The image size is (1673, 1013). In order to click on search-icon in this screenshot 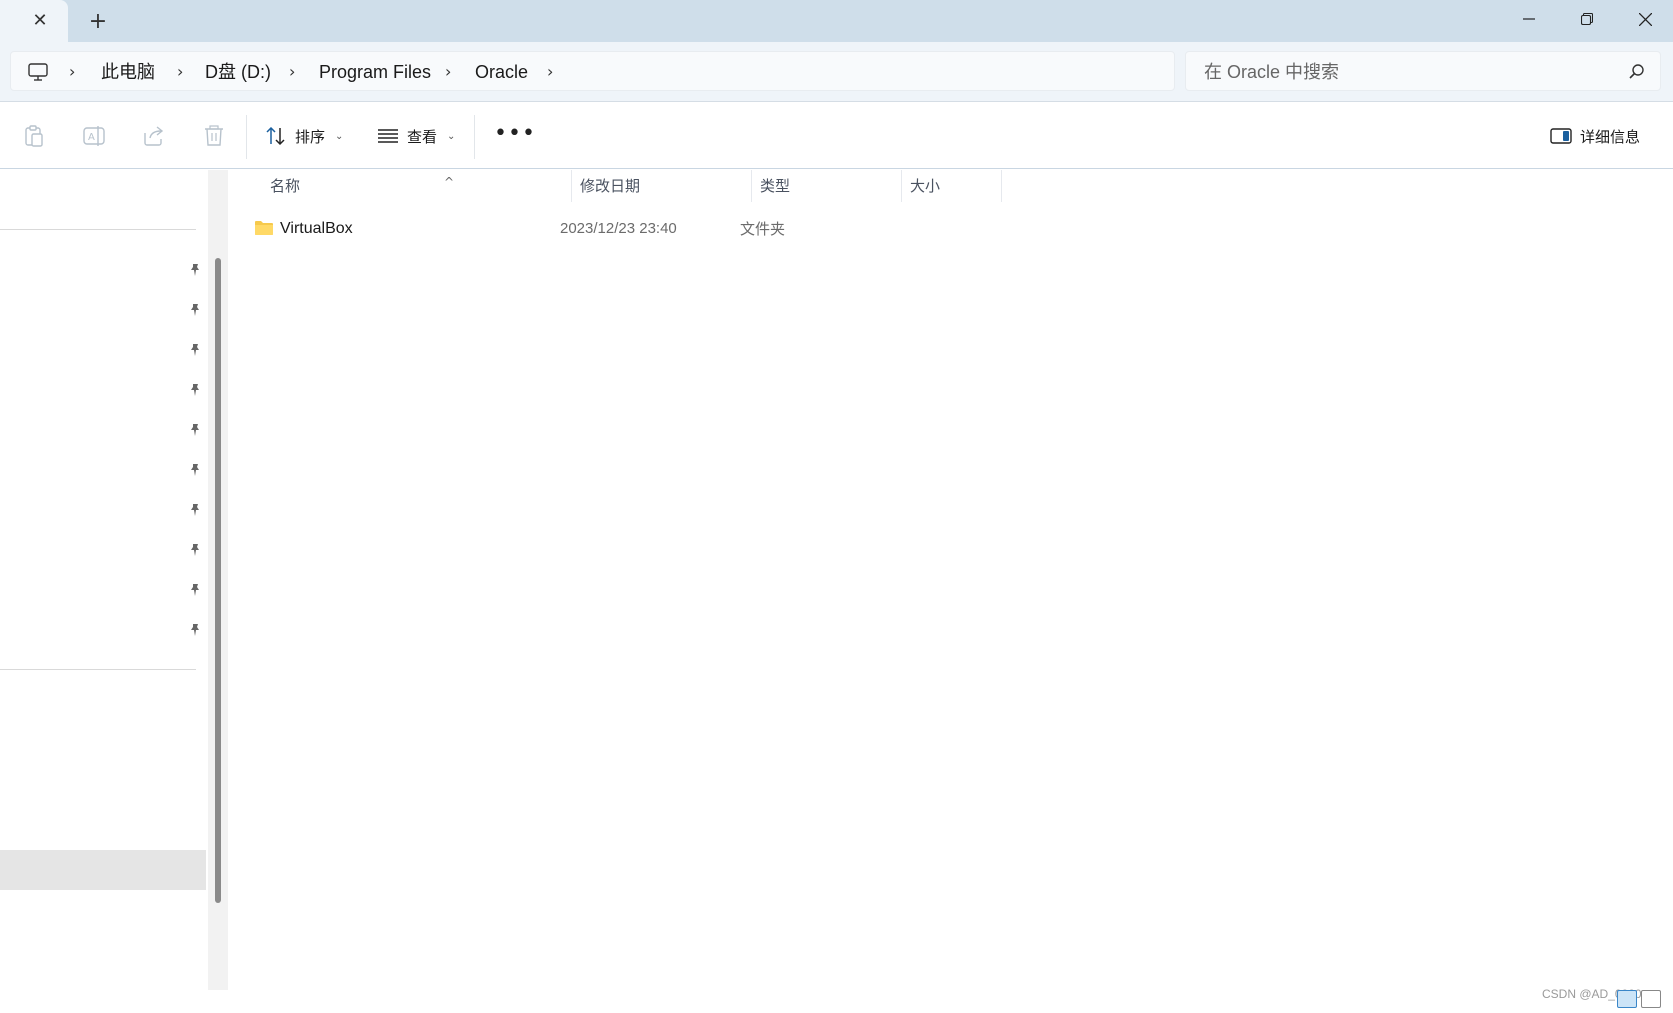, I will do `click(1637, 72)`.